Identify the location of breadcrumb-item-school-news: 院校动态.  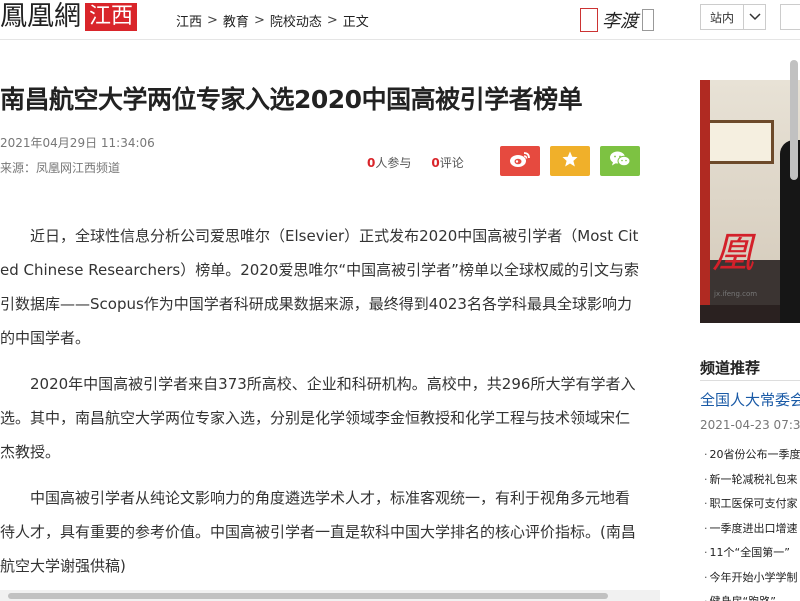
(296, 20).